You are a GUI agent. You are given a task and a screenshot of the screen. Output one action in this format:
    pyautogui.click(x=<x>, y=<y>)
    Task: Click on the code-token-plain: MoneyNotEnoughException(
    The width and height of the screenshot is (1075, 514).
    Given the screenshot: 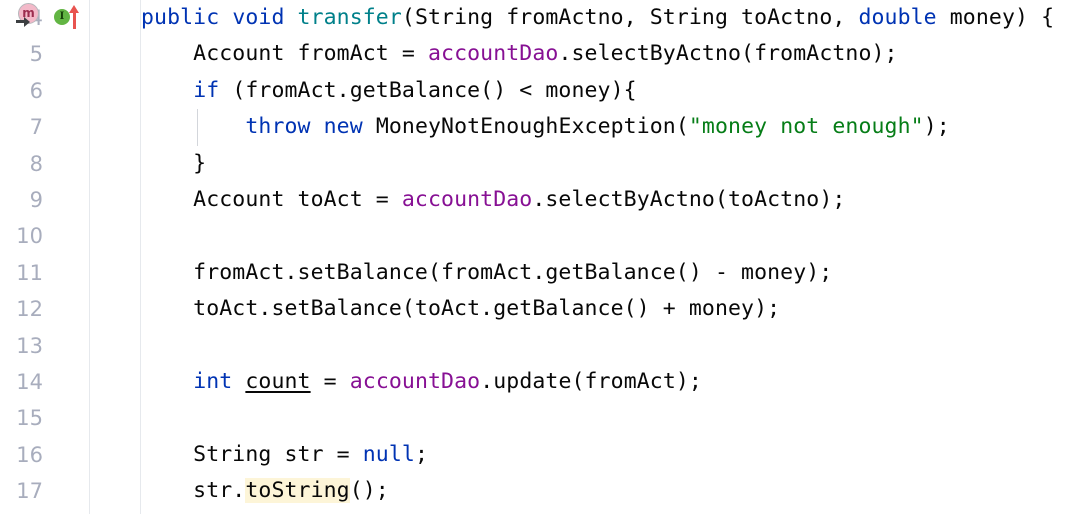 What is the action you would take?
    pyautogui.click(x=525, y=127)
    